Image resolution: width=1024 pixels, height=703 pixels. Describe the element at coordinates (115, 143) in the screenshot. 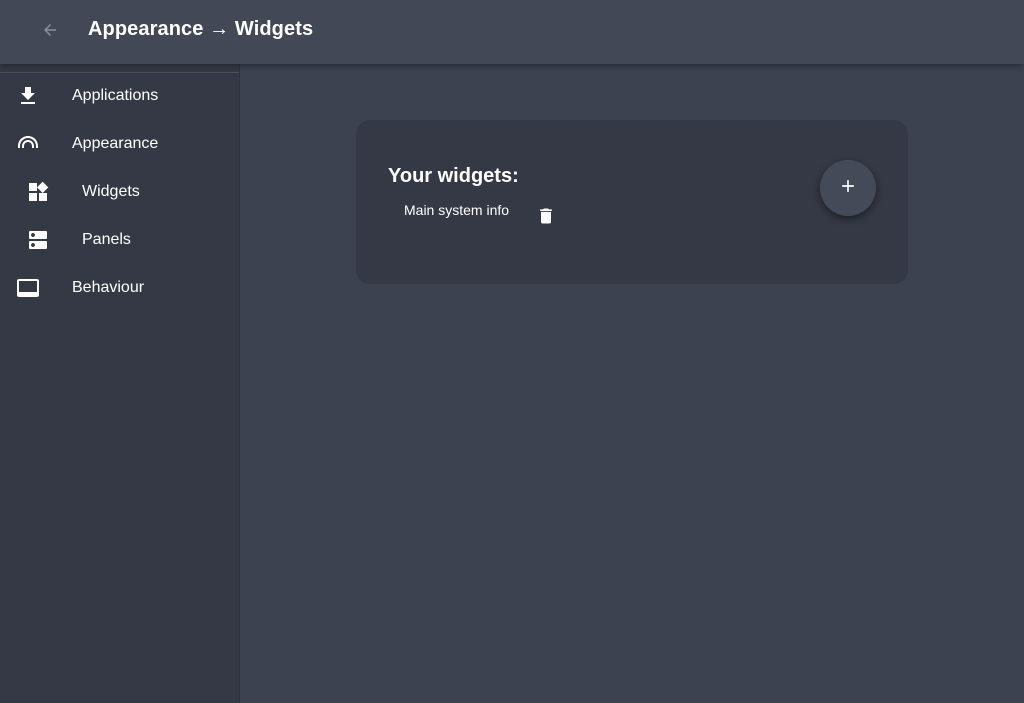

I see `sidebar-item-label: Appearance` at that location.